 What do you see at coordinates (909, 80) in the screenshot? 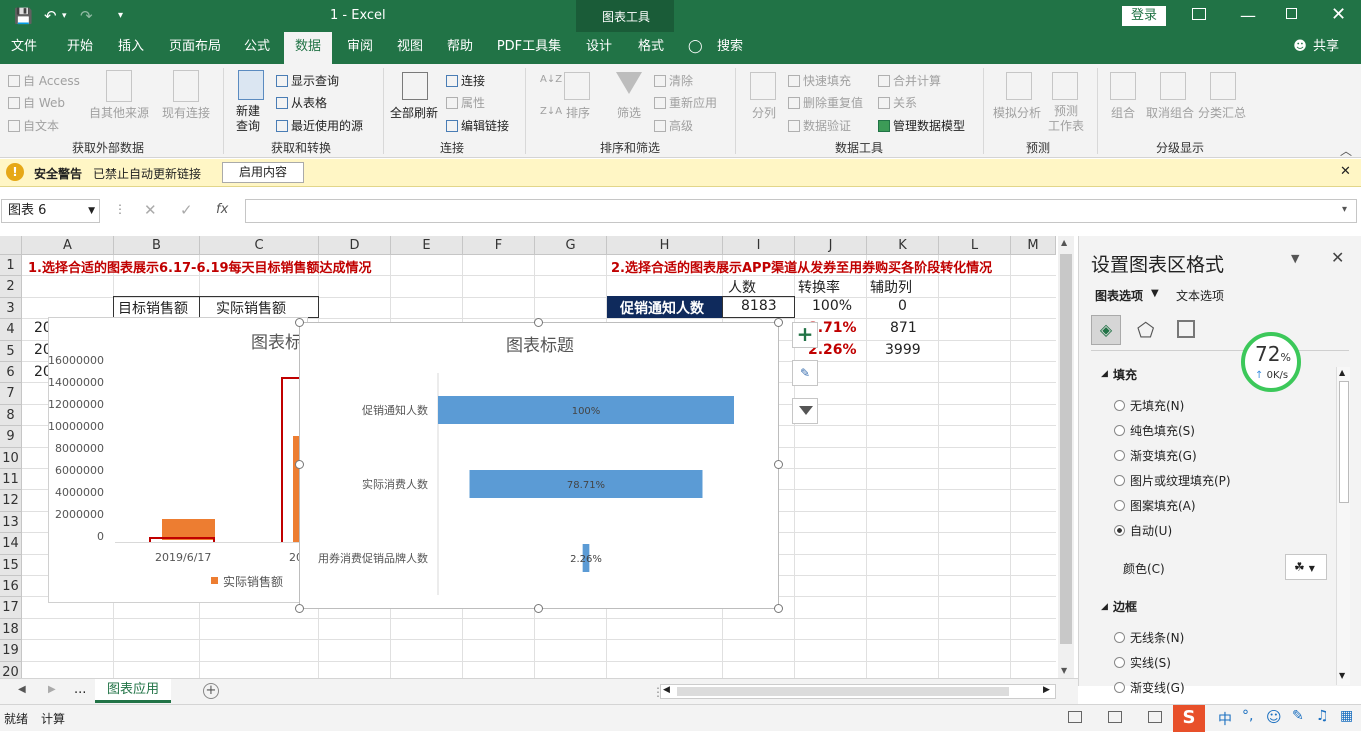
I see `consolidate-button: 合并计算` at bounding box center [909, 80].